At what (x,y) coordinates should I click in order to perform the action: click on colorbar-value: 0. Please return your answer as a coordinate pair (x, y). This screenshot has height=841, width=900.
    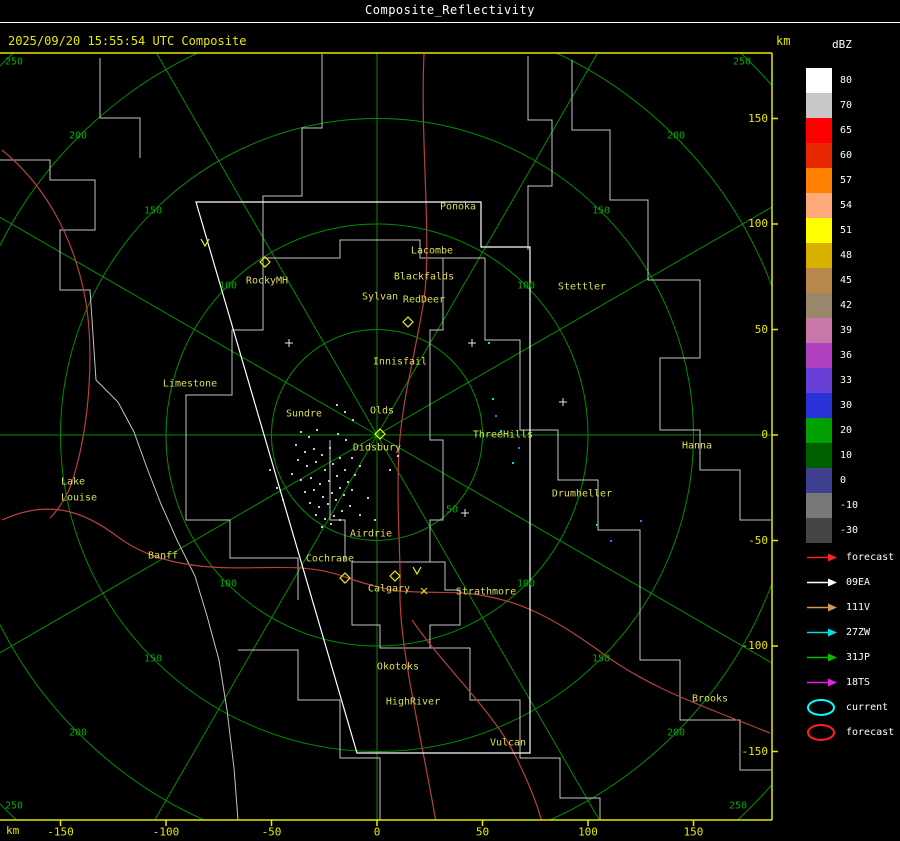
    Looking at the image, I should click on (843, 480).